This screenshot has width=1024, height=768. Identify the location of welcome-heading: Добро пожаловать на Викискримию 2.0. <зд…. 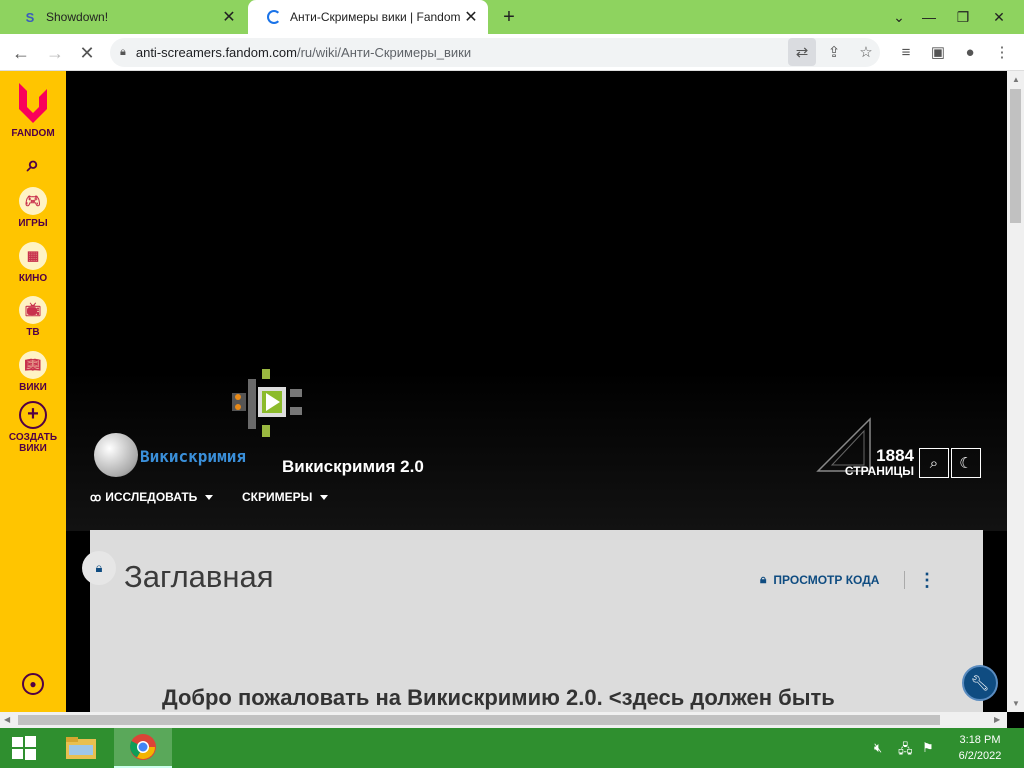
(498, 697).